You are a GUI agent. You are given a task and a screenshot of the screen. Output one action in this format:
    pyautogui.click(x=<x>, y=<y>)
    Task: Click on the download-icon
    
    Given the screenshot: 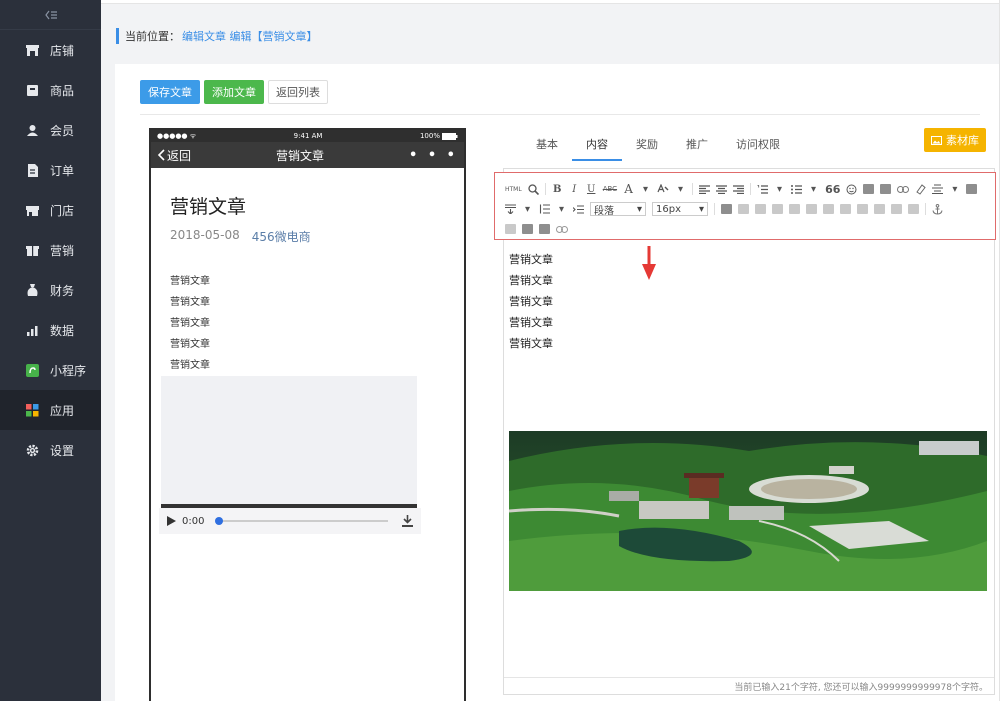 What is the action you would take?
    pyautogui.click(x=407, y=521)
    